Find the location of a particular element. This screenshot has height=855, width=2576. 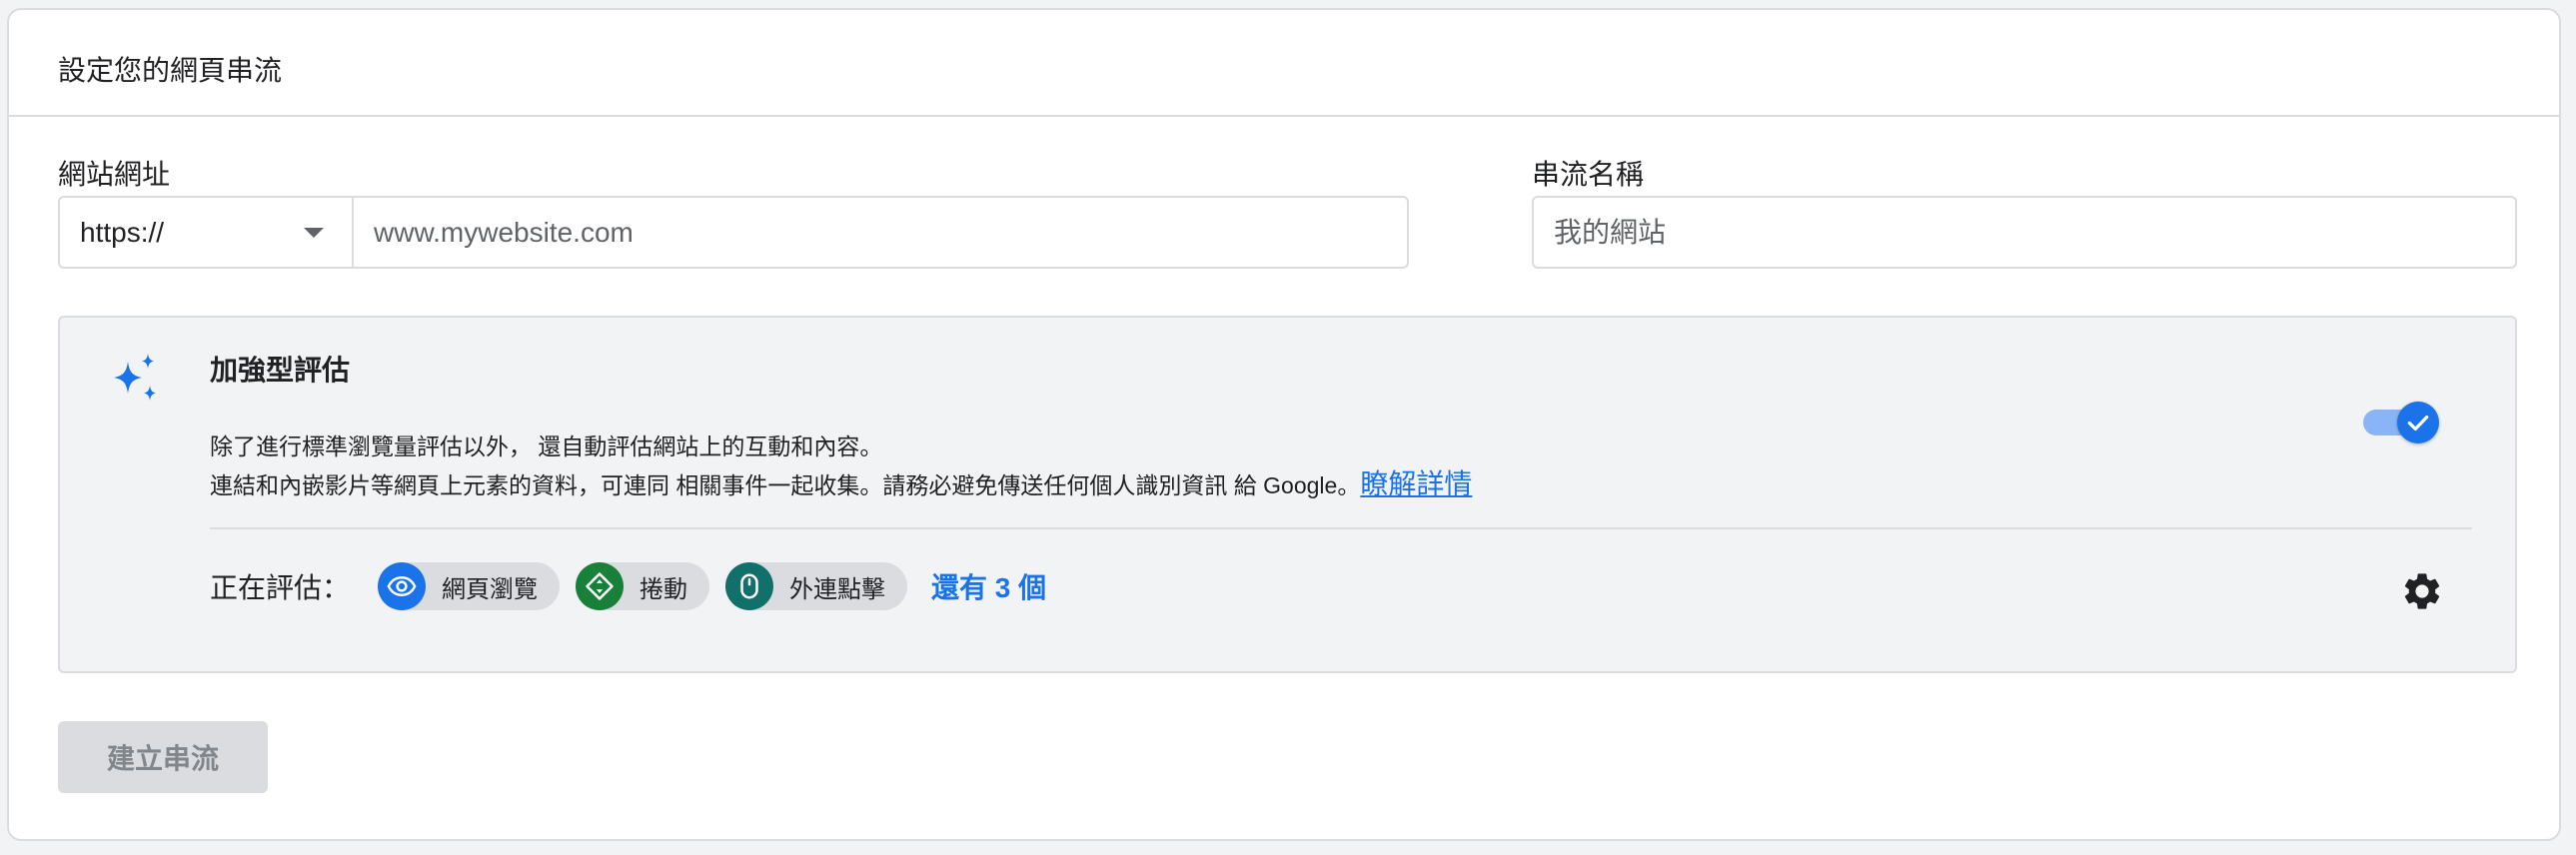

show-more-link: 還有 3 個 is located at coordinates (988, 586).